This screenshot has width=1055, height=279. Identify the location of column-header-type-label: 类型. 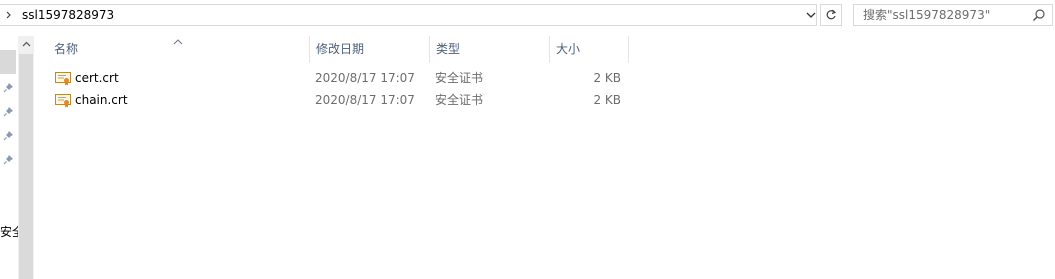
(448, 49).